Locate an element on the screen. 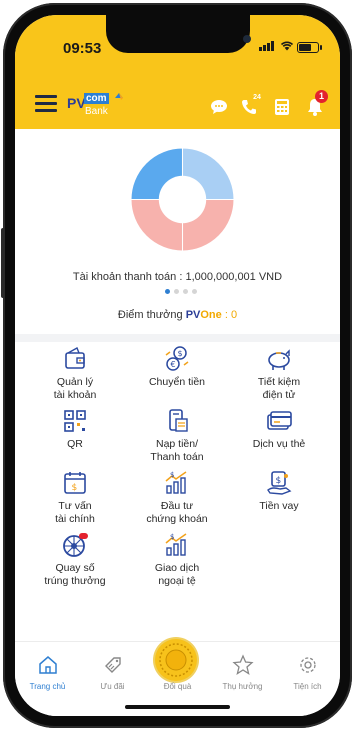 Image resolution: width=355 pixels, height=731 pixels. service-calendar-money: $ Tư vấn tài chính is located at coordinates (75, 497).